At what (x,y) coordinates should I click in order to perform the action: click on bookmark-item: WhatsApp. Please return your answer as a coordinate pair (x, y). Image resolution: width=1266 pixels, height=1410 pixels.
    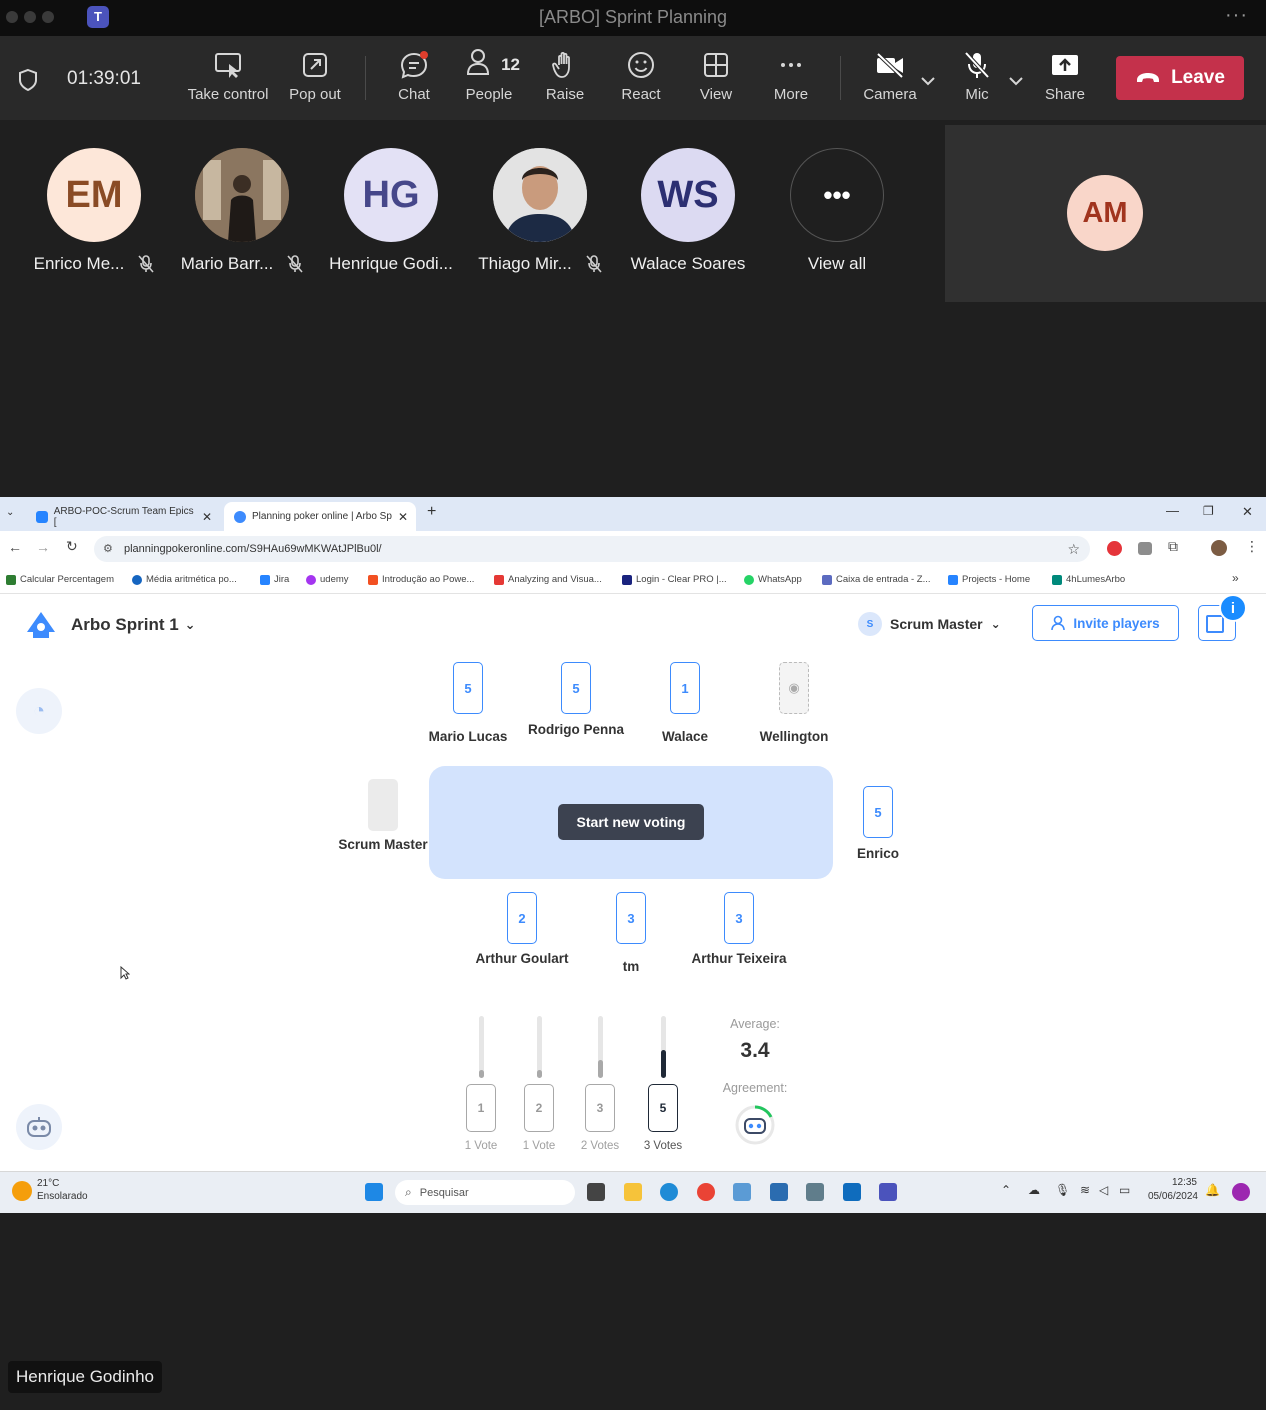
    Looking at the image, I should click on (773, 579).